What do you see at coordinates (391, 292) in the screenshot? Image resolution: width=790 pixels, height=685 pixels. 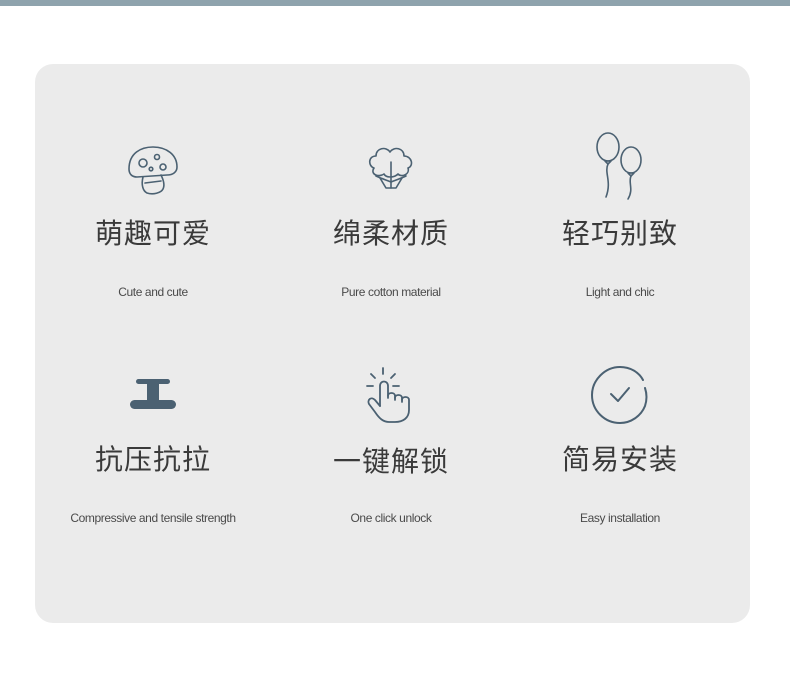 I see `feature-subtitle: Pure cotton material` at bounding box center [391, 292].